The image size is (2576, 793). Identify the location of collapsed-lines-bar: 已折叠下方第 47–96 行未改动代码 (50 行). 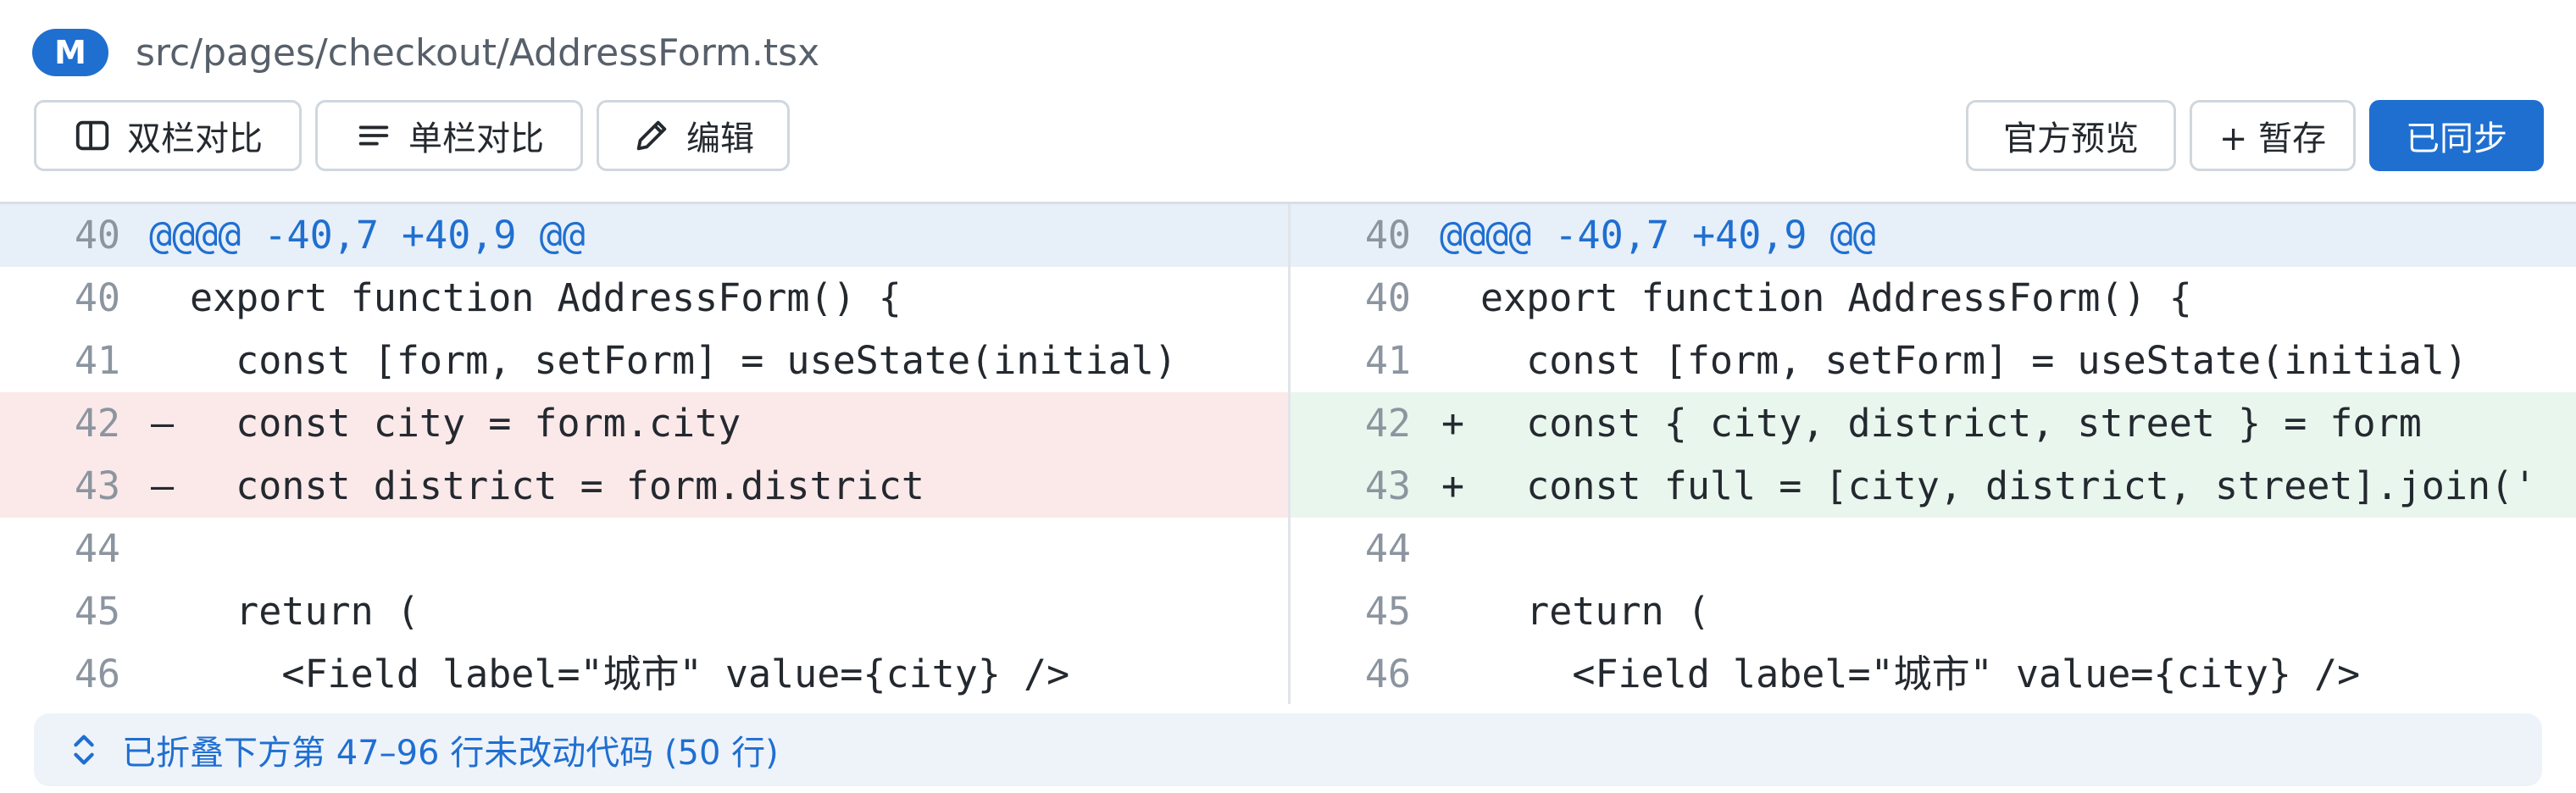
(1288, 749).